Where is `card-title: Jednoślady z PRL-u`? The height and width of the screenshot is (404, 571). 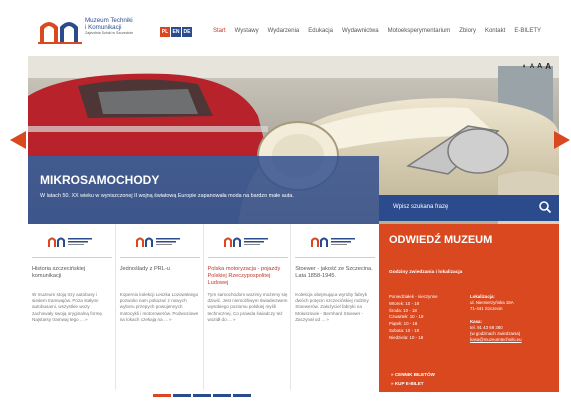
card-title: Jednoślady z PRL-u is located at coordinates (160, 269).